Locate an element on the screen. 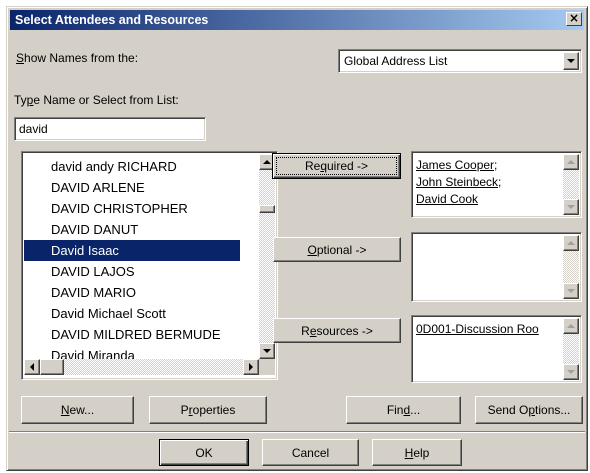 The image size is (590, 473). required-button: Re q uired -> is located at coordinates (336, 166).